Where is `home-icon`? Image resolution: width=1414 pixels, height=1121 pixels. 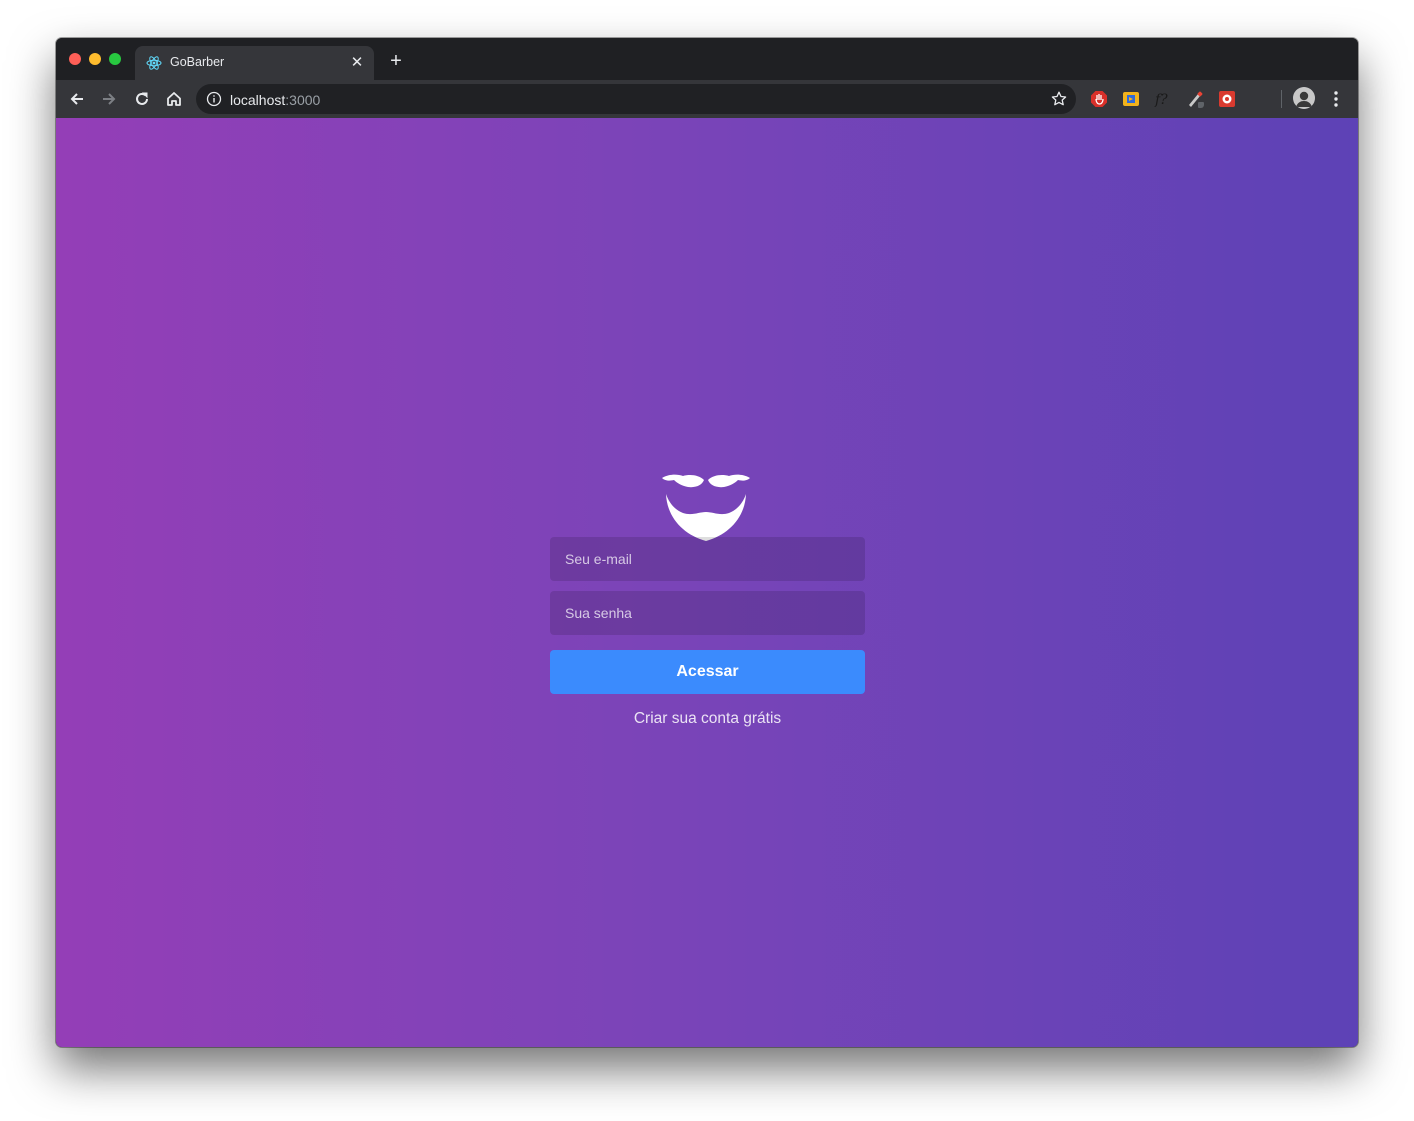
home-icon is located at coordinates (174, 99).